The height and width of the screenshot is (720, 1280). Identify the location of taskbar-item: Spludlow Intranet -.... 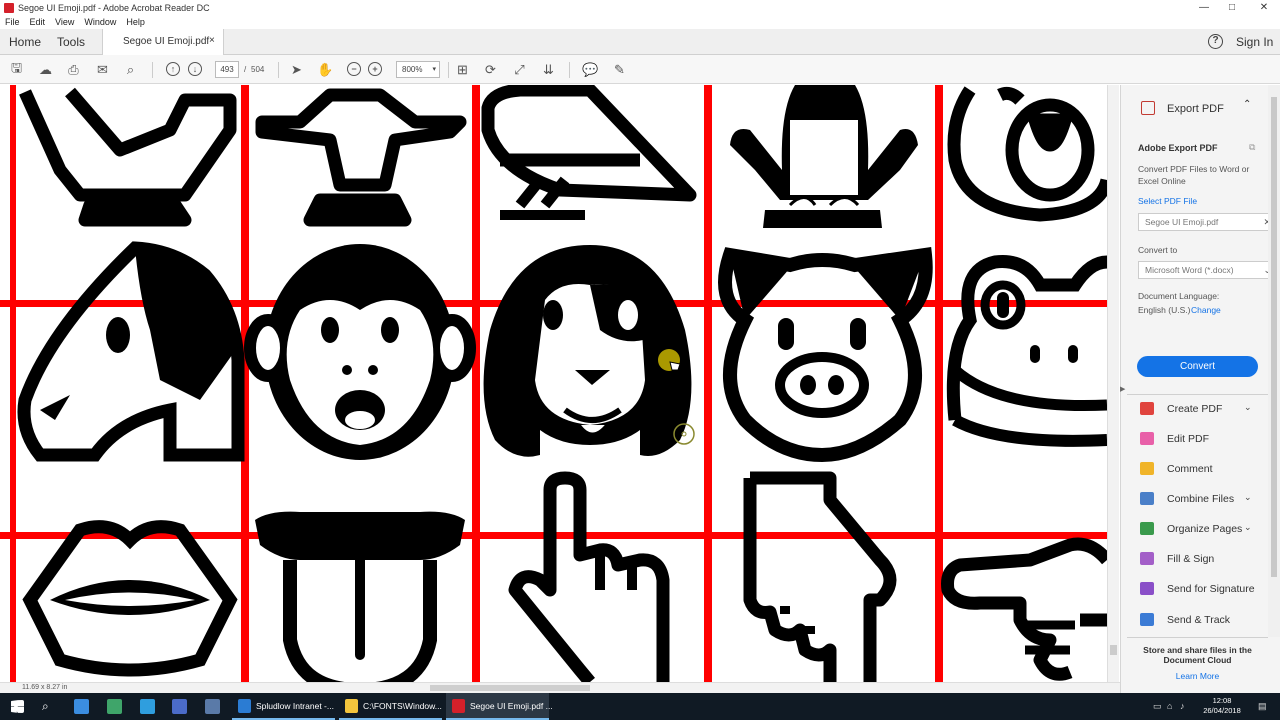
(283, 706).